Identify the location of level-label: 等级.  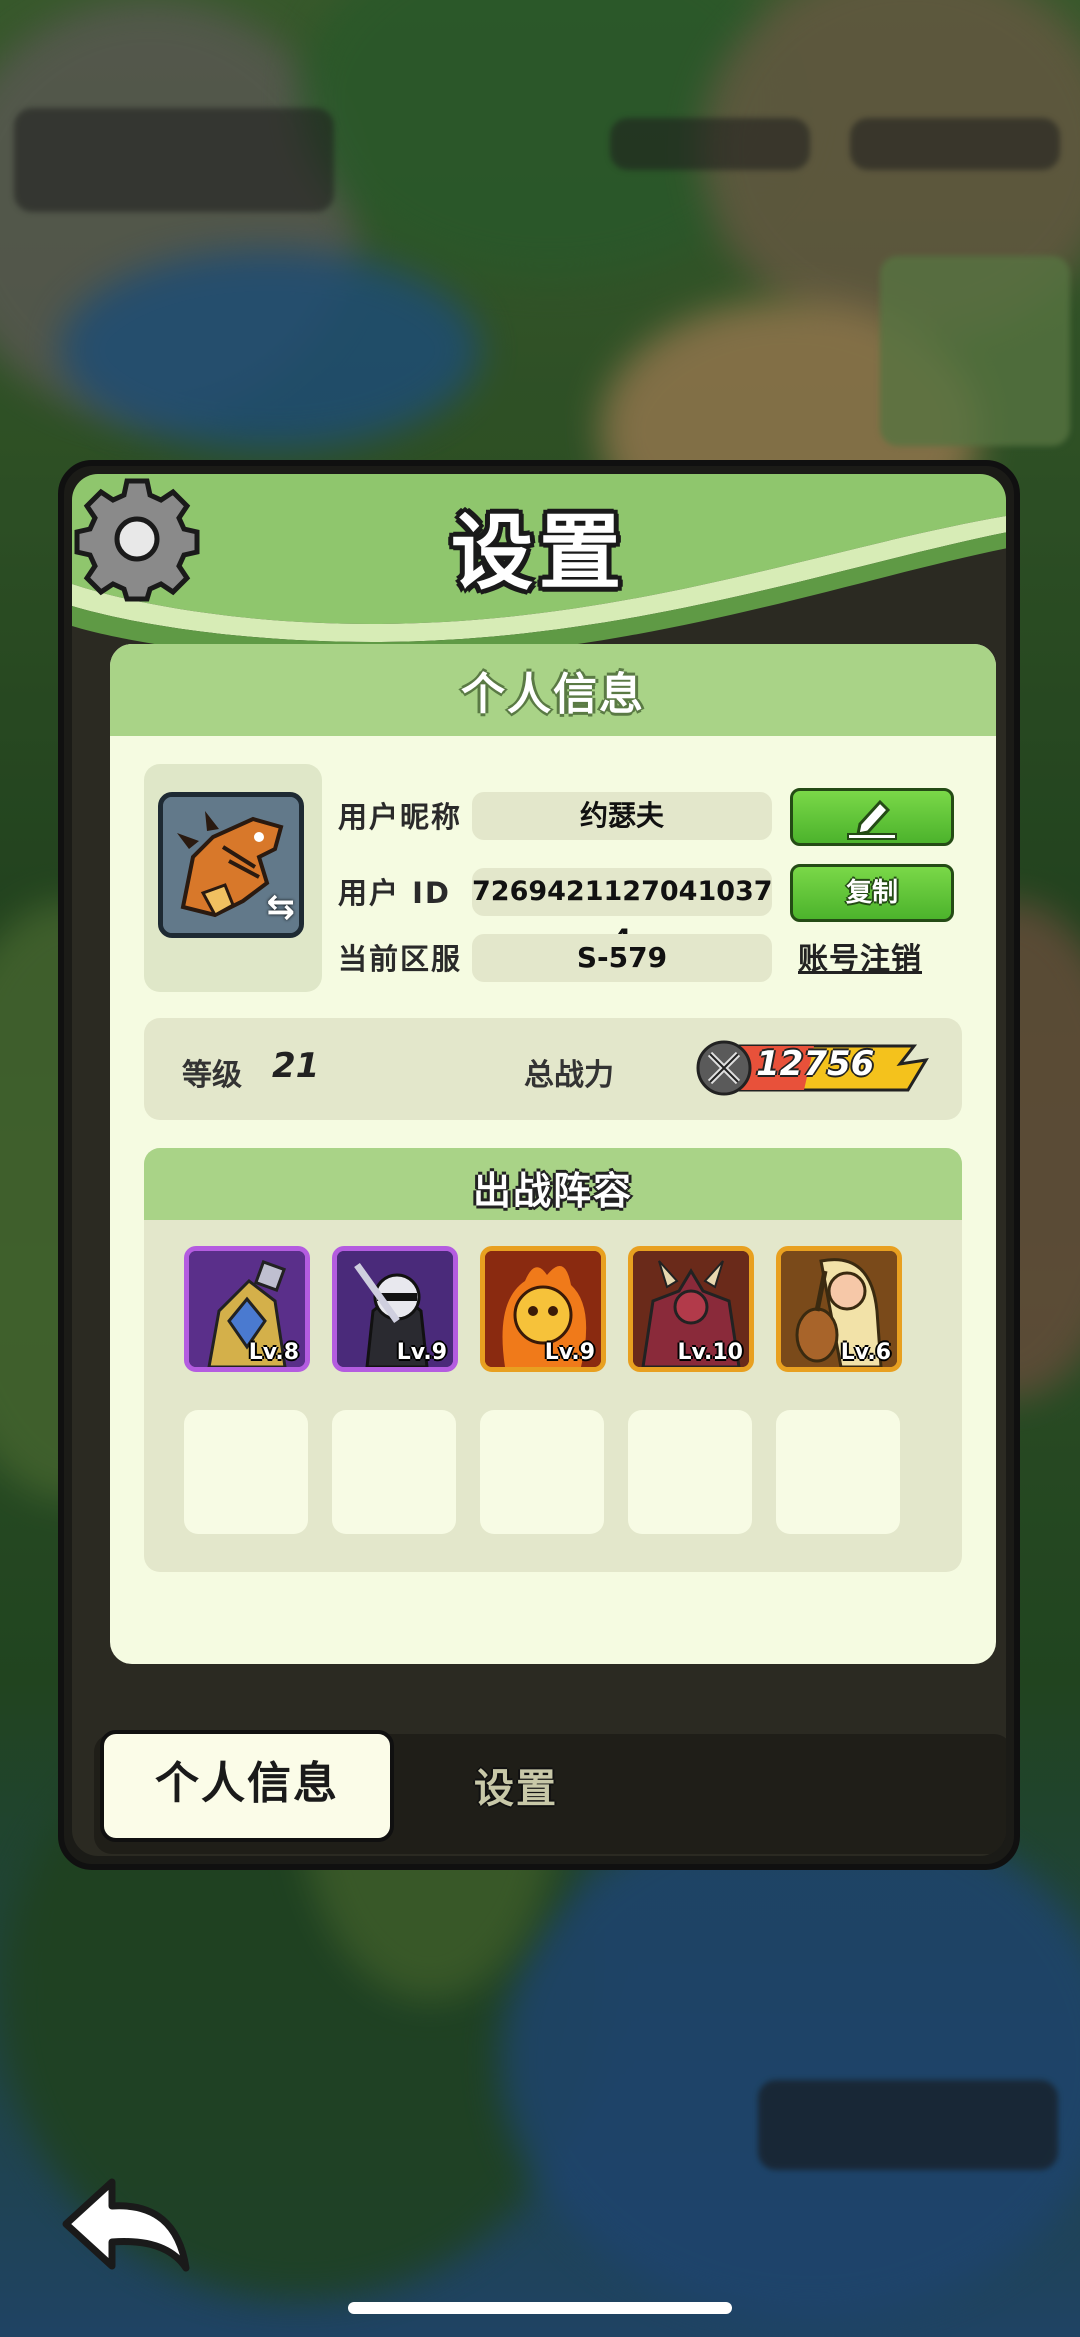
(212, 1075).